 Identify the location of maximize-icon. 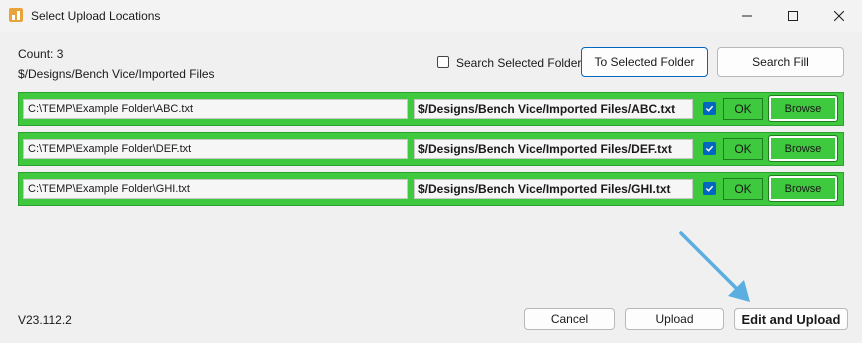
(793, 16).